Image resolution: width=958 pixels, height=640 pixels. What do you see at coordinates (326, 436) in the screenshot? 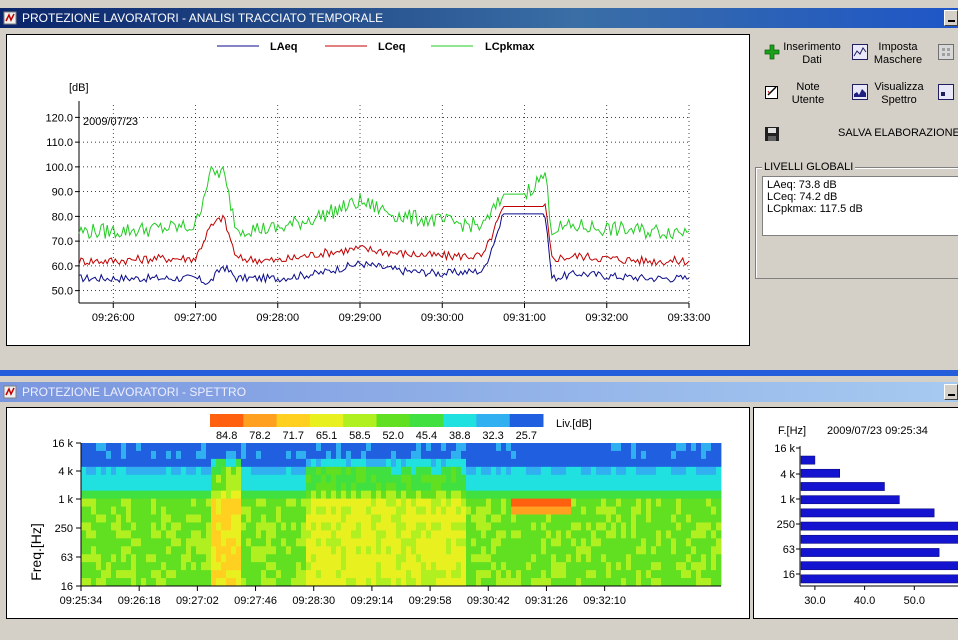
I see `colorbar-value: 65.1` at bounding box center [326, 436].